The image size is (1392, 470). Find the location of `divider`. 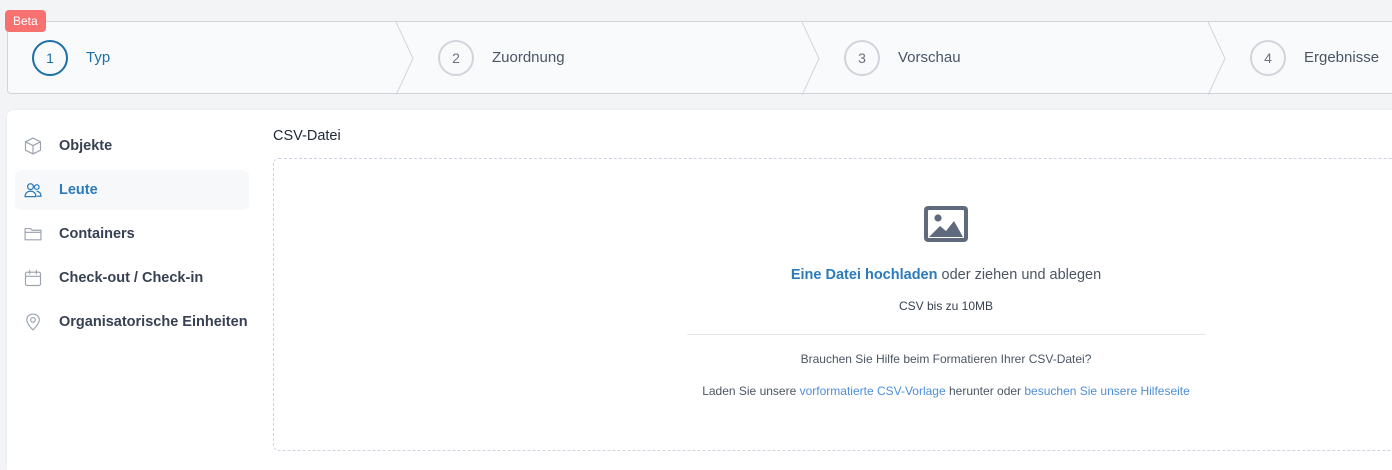

divider is located at coordinates (946, 334).